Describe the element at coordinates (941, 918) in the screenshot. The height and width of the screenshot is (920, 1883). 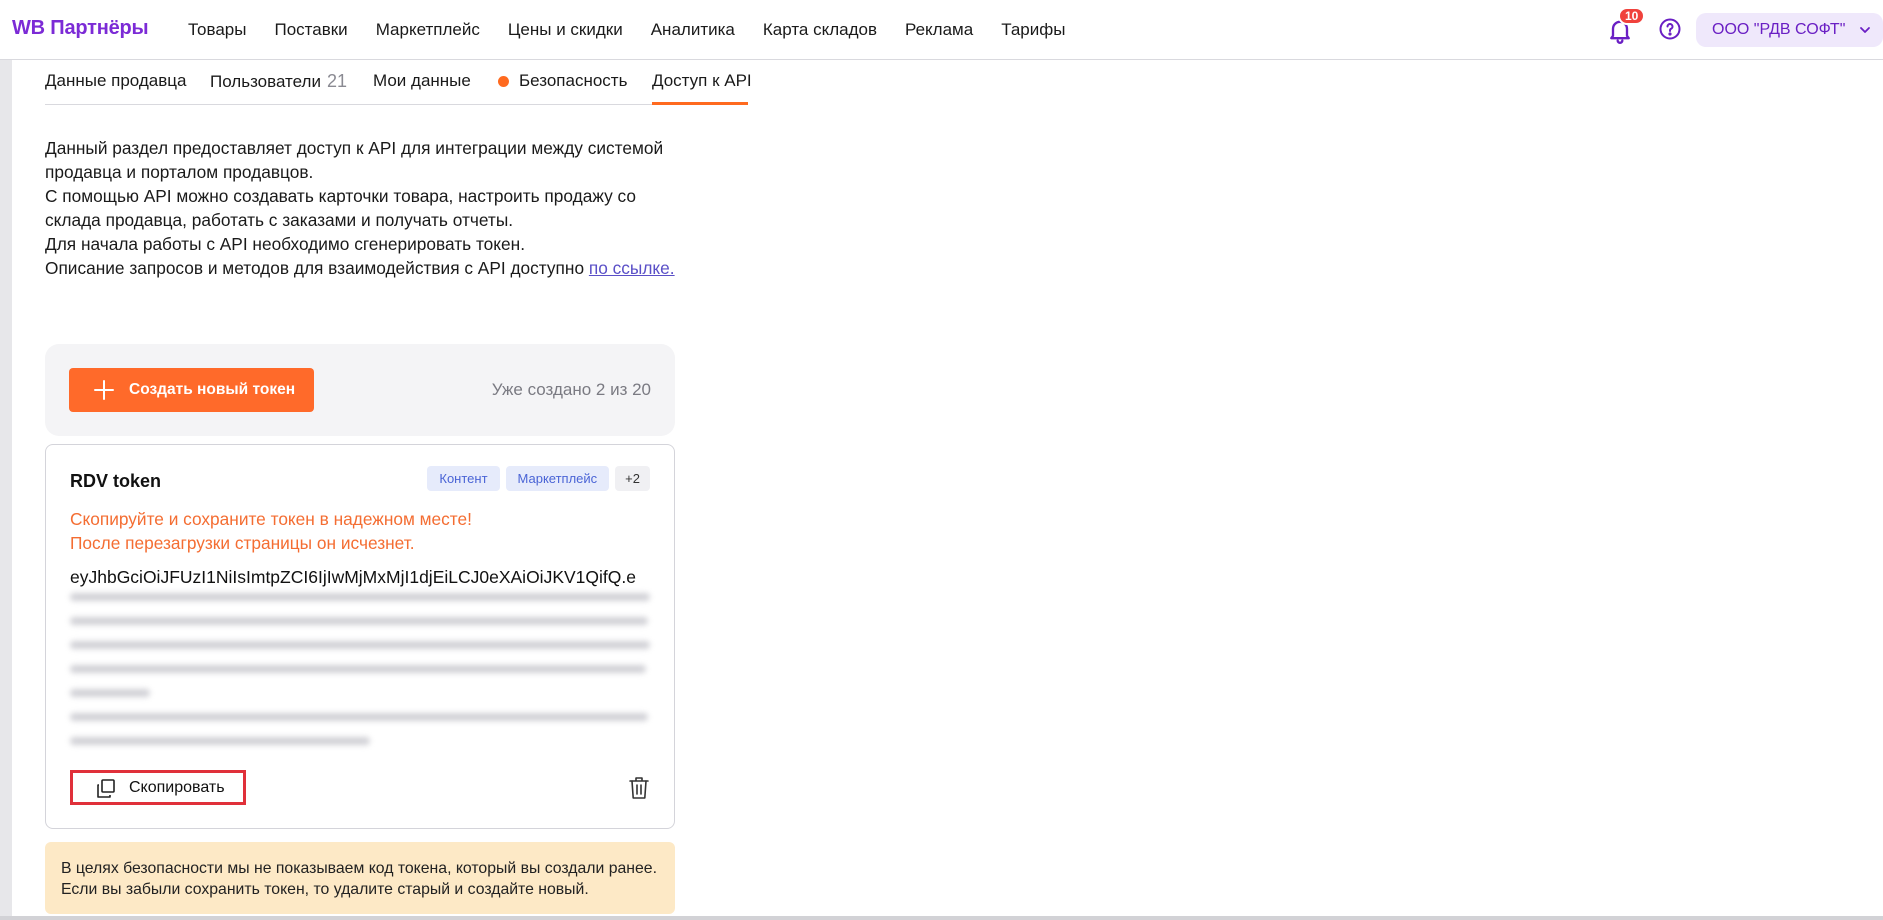
I see `bottom-divider` at that location.